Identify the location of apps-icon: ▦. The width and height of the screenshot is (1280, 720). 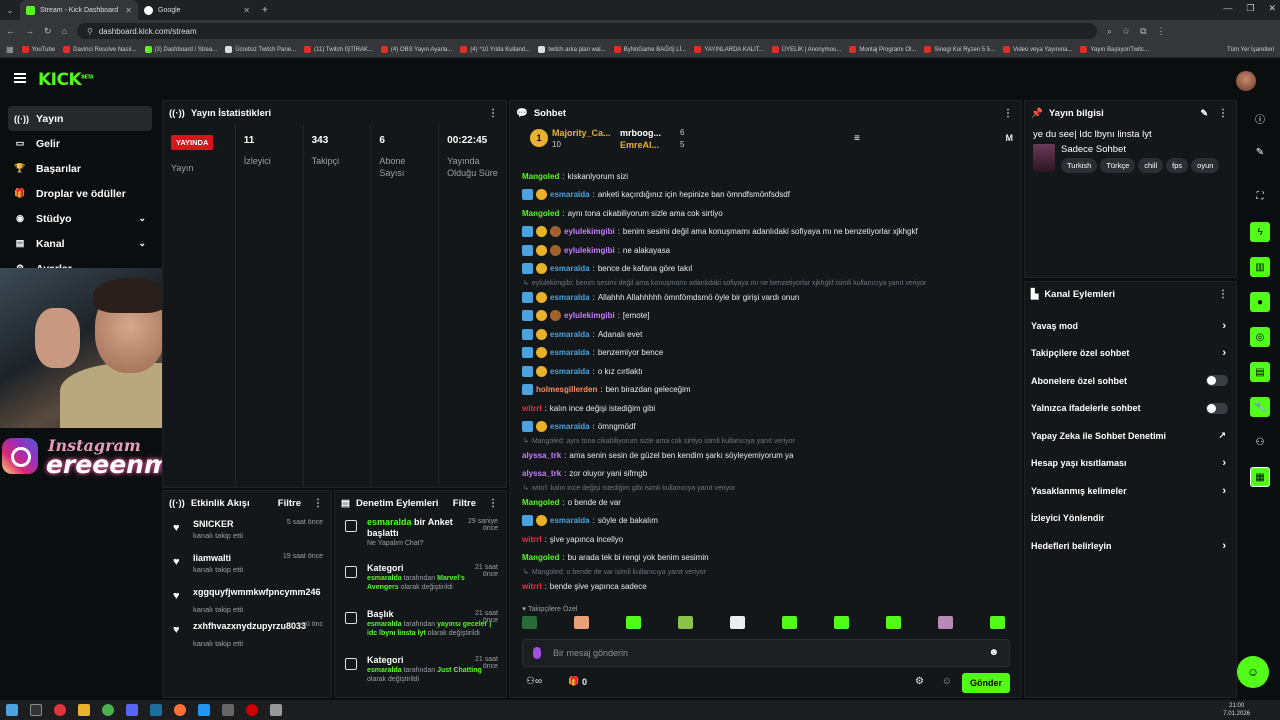
(10, 49).